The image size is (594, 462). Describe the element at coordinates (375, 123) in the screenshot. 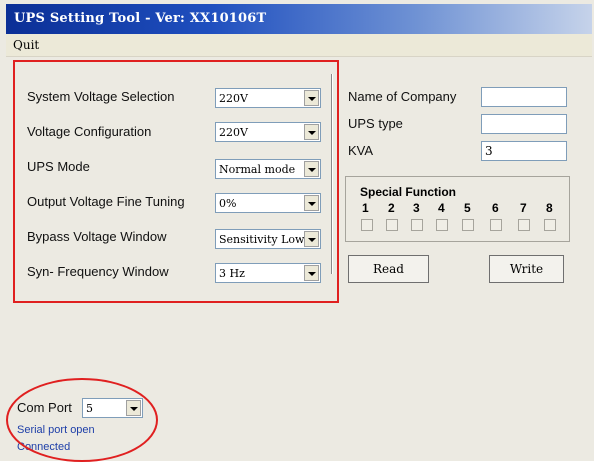

I see `ups-type-label: UPS type` at that location.